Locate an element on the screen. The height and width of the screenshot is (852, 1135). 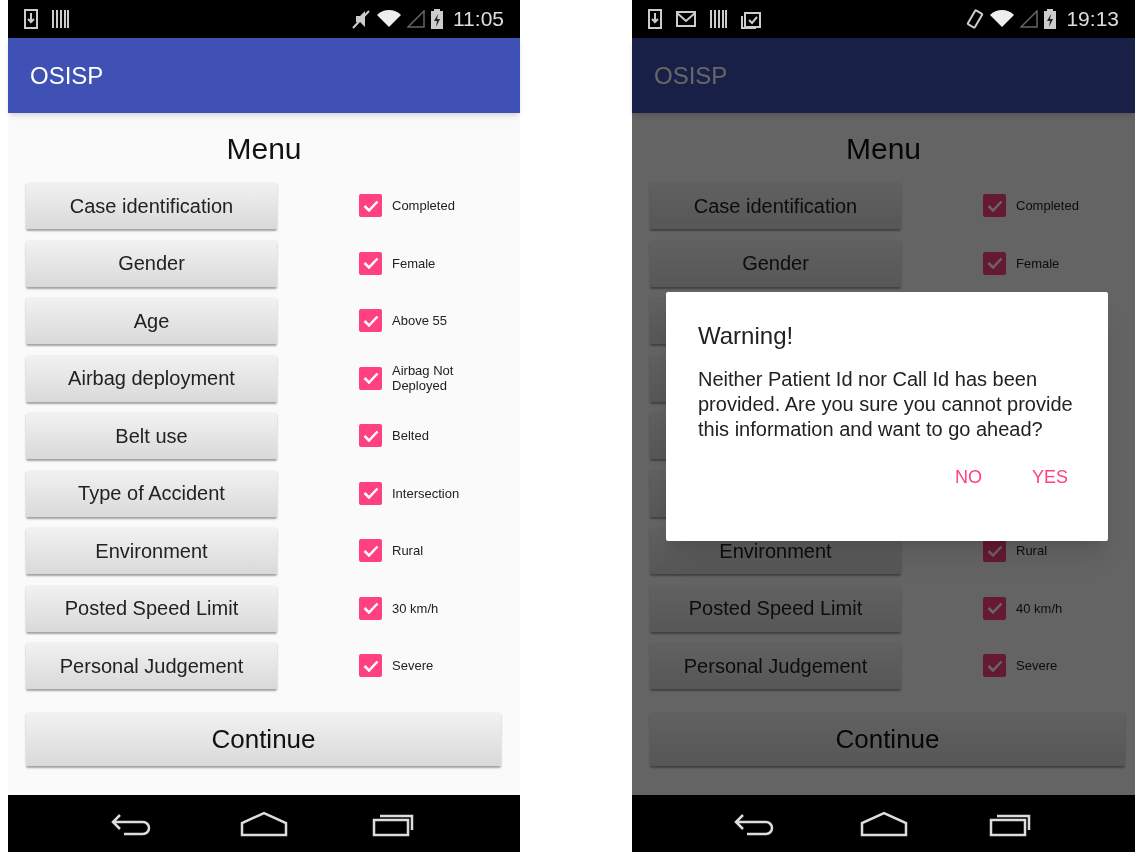
dialog-message: Neither Patient Id nor Call Id has been provided. Are you sure you cannot provide this information and want to go ahead? is located at coordinates (886, 404).